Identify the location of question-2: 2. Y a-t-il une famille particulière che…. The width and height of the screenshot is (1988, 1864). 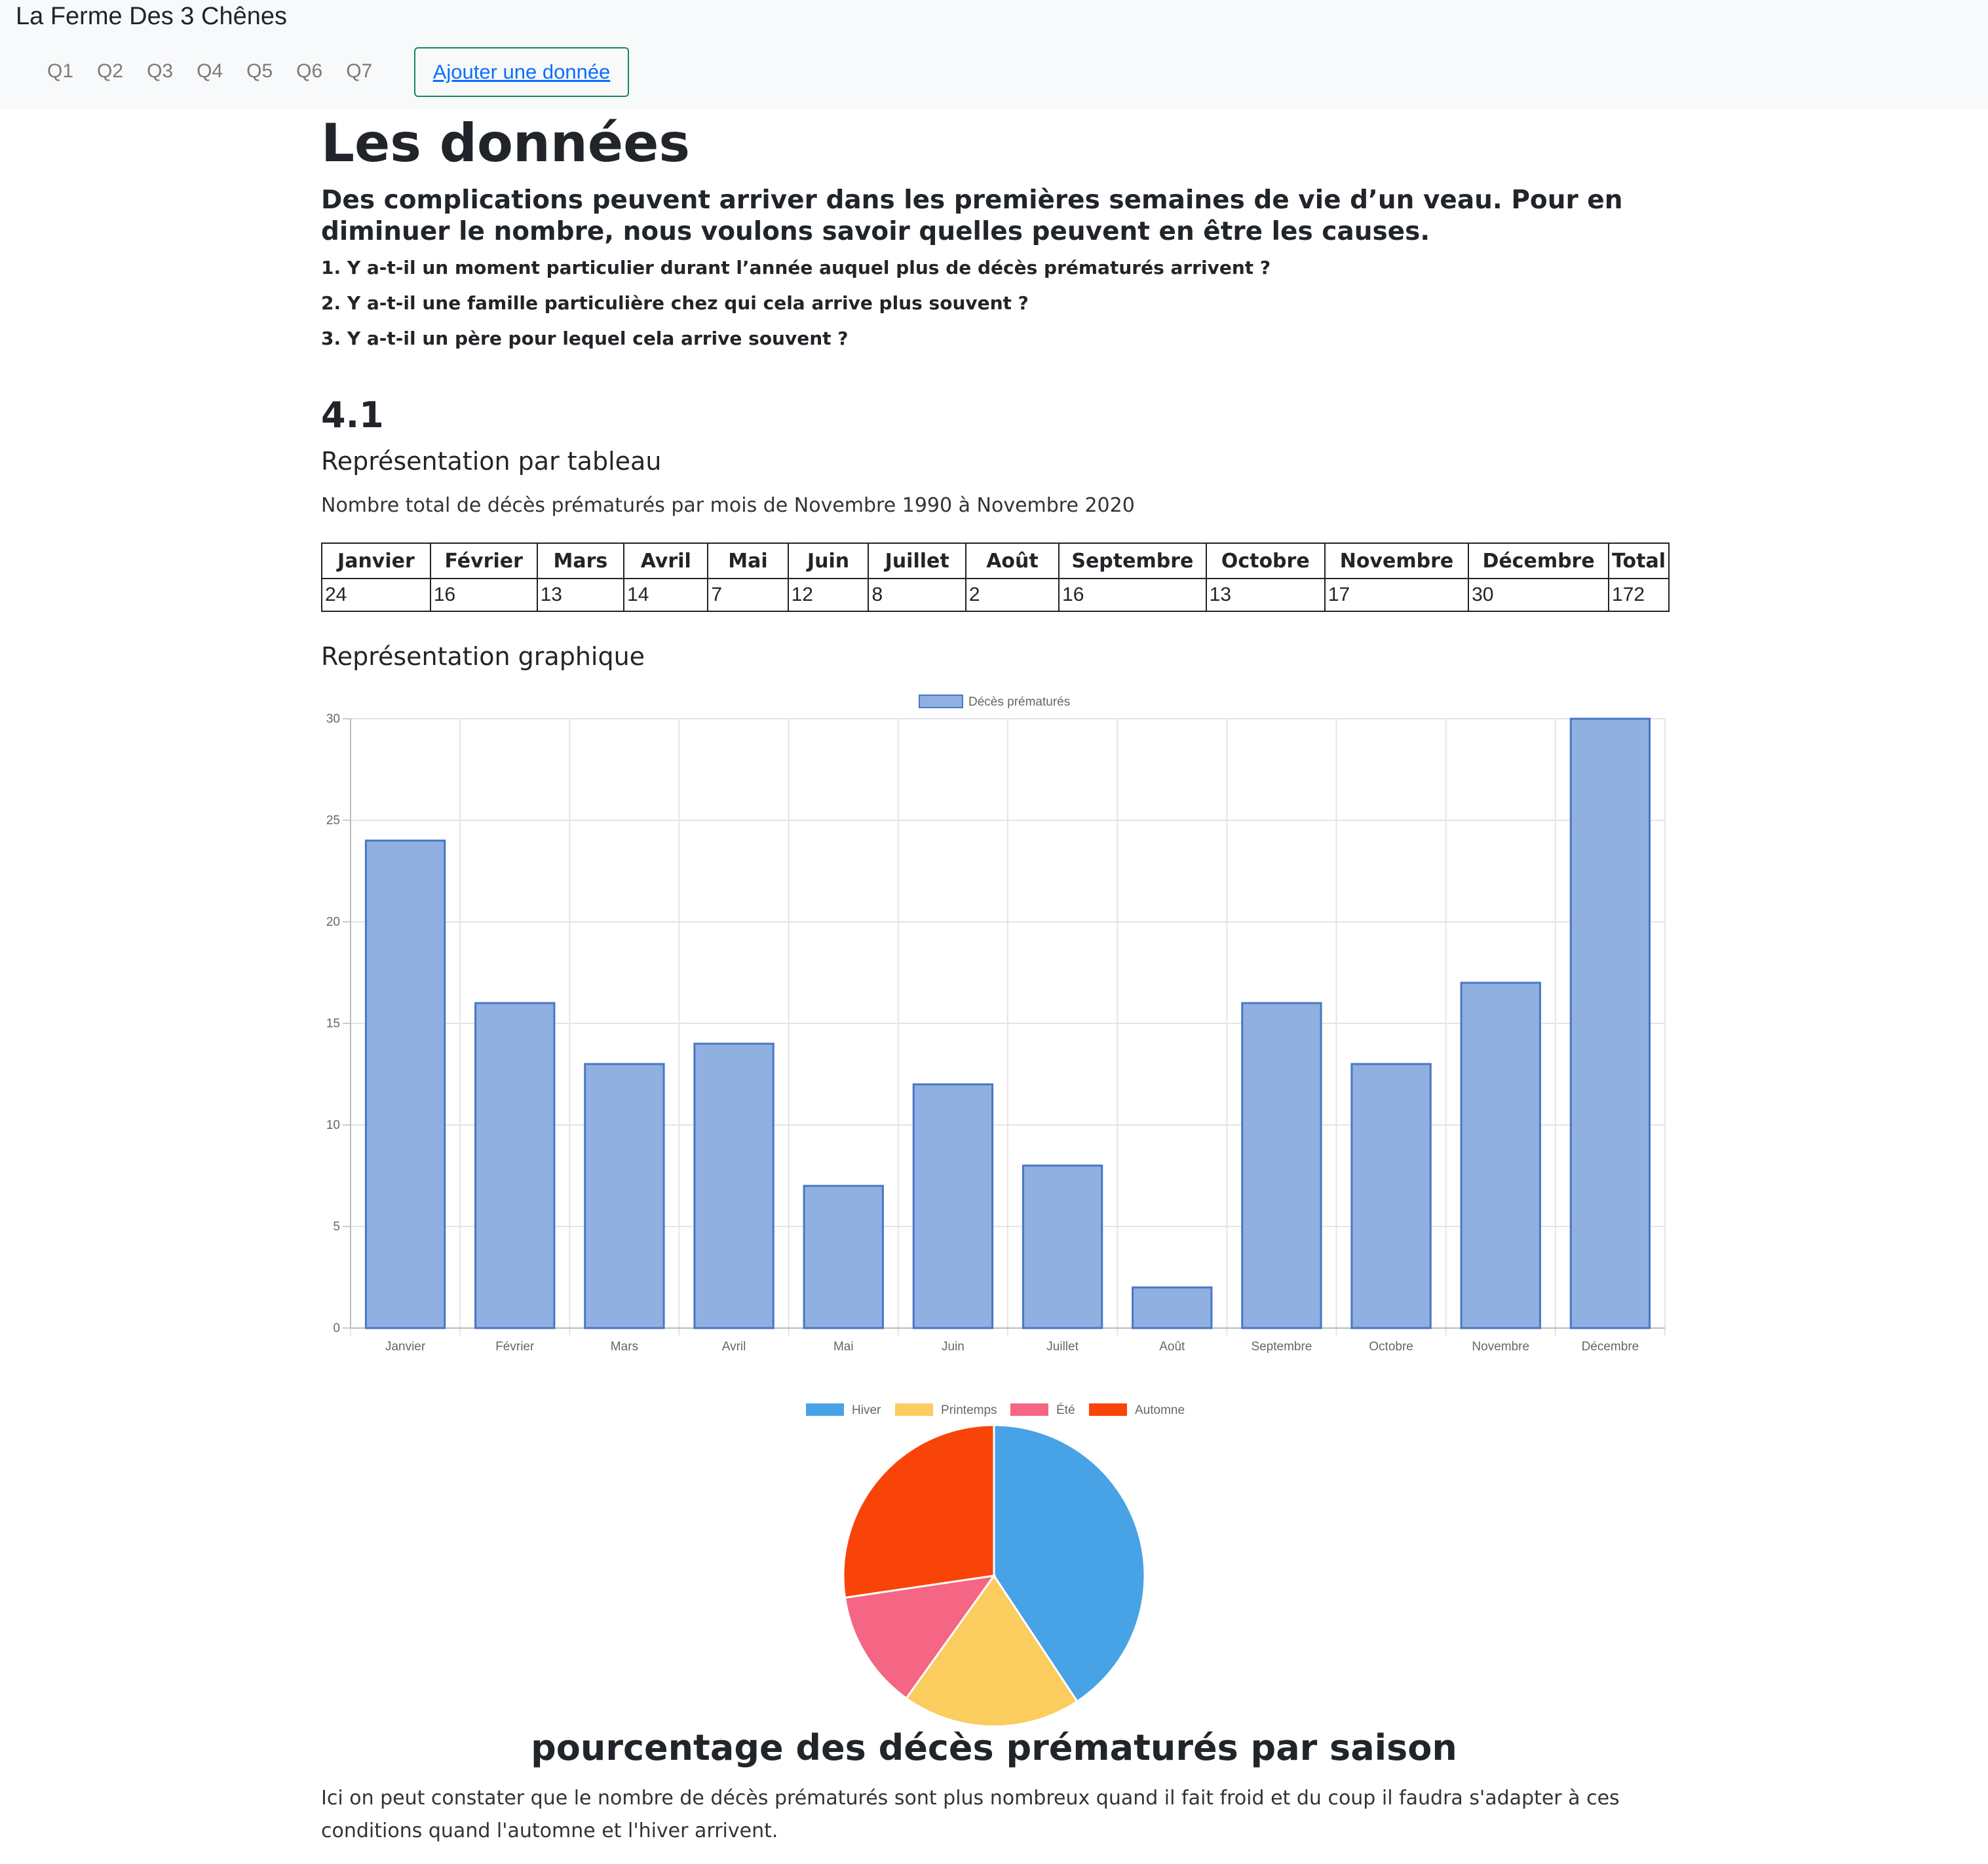
(675, 303).